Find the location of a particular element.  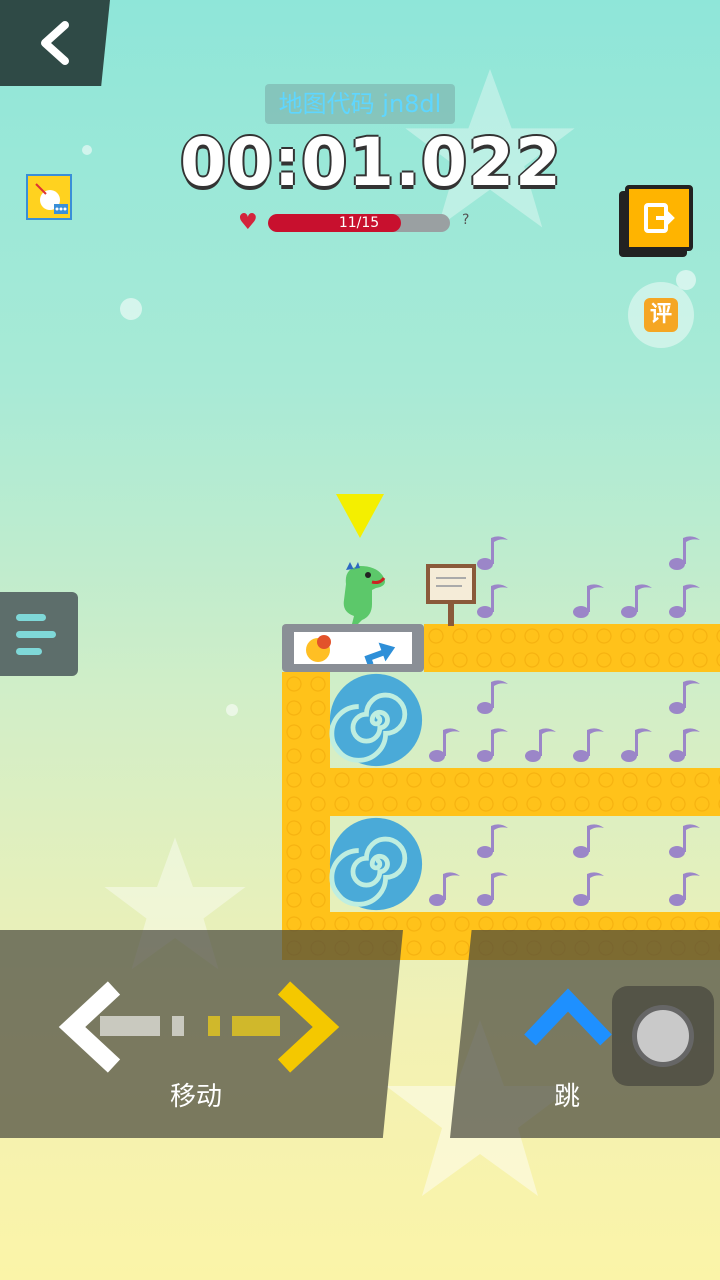

joystick-knob is located at coordinates (663, 1036).